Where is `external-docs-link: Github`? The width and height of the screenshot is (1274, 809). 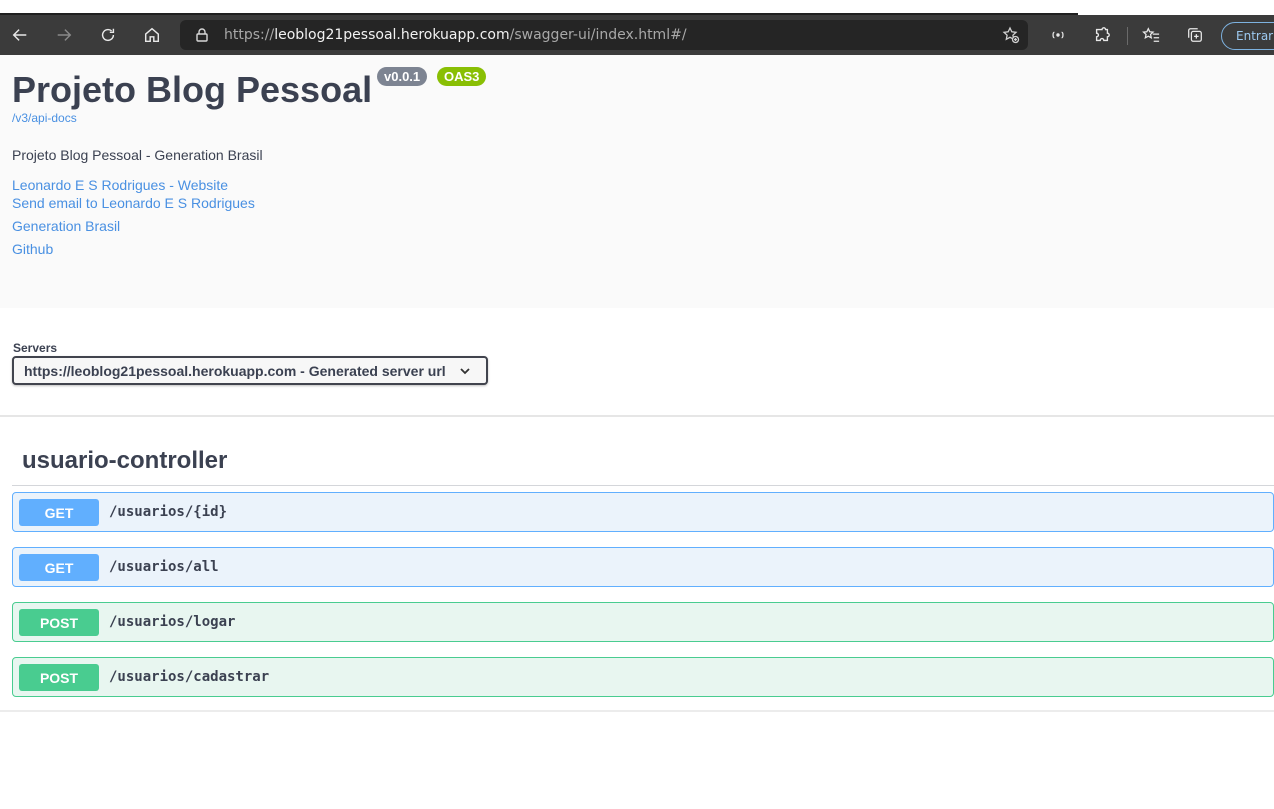
external-docs-link: Github is located at coordinates (32, 249).